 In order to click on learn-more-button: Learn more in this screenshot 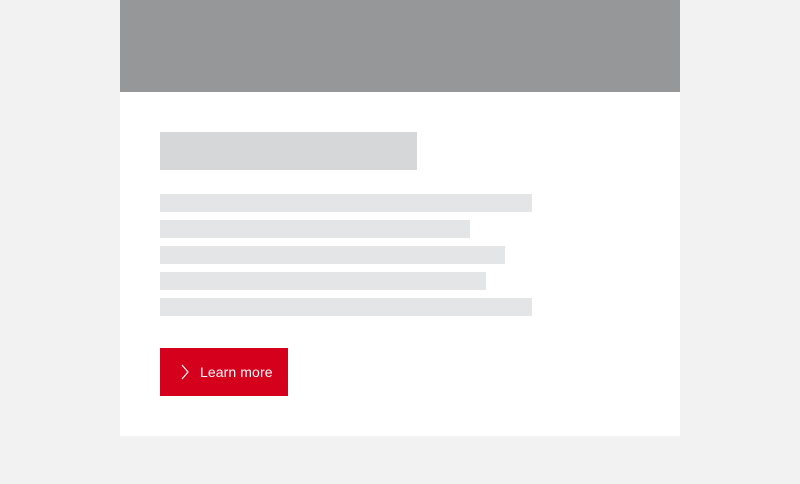, I will do `click(224, 372)`.